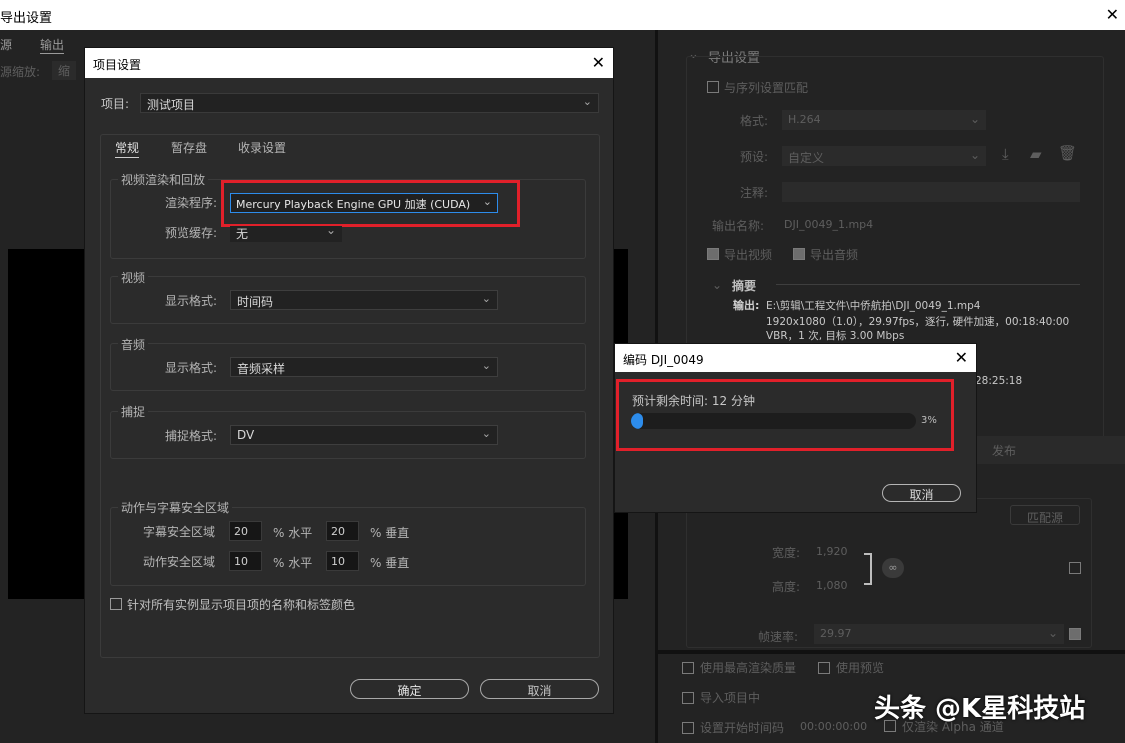  I want to click on preview-cache-select: 无 ⌄, so click(286, 232).